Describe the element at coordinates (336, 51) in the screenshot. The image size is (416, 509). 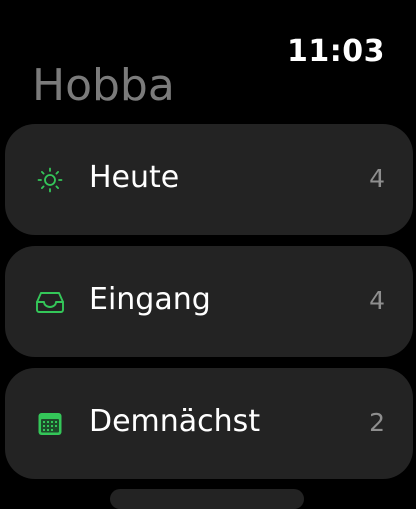
I see `status-time: 11:03` at that location.